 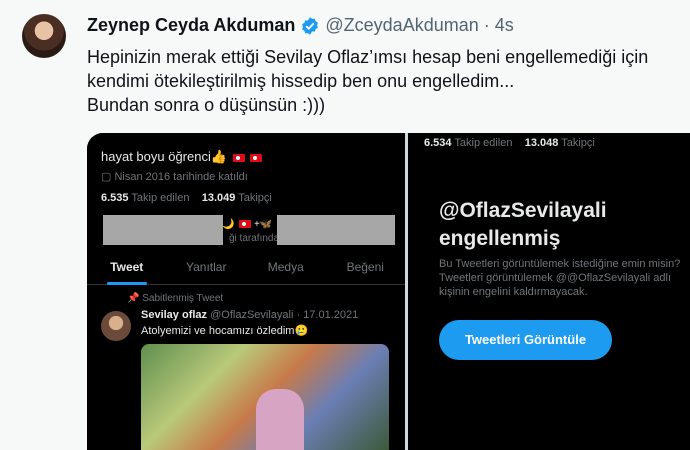 What do you see at coordinates (207, 267) in the screenshot?
I see `tab-replies: Yanıtlar` at bounding box center [207, 267].